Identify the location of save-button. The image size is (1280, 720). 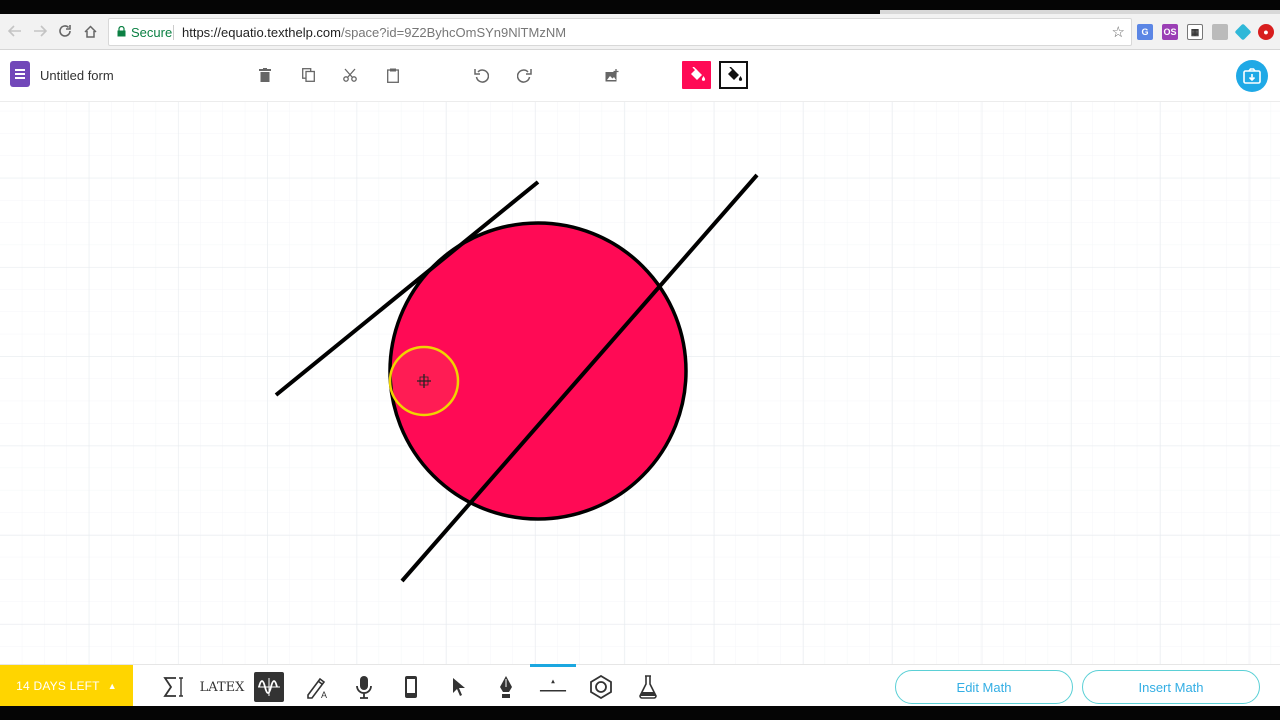
(1252, 76).